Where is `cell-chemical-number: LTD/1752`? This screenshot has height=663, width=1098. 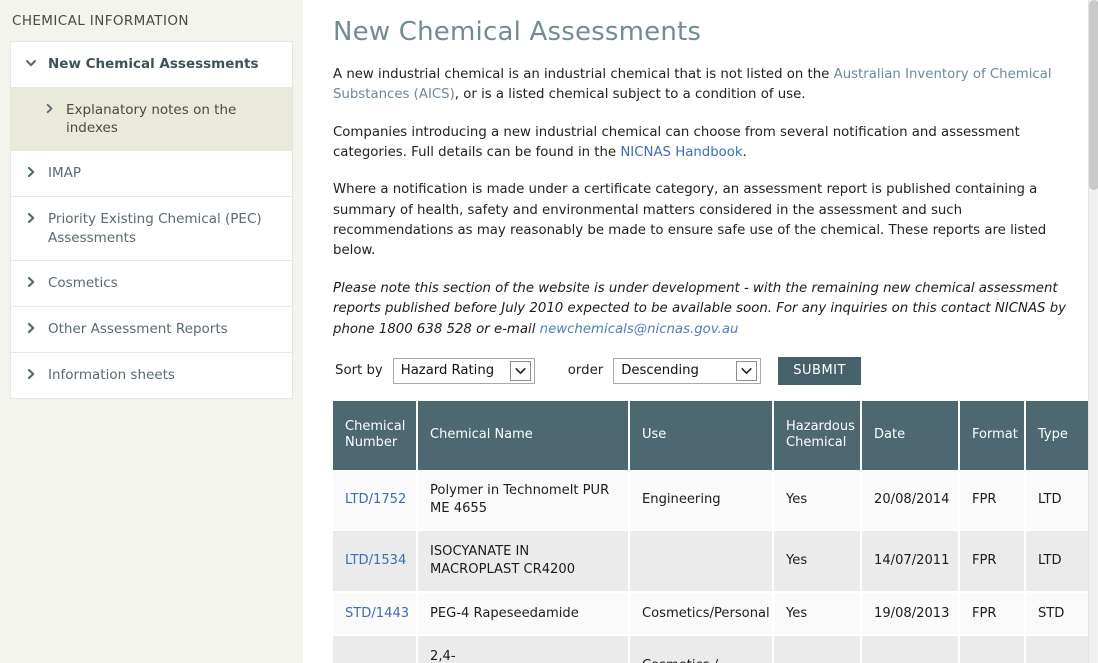
cell-chemical-number: LTD/1752 is located at coordinates (375, 500).